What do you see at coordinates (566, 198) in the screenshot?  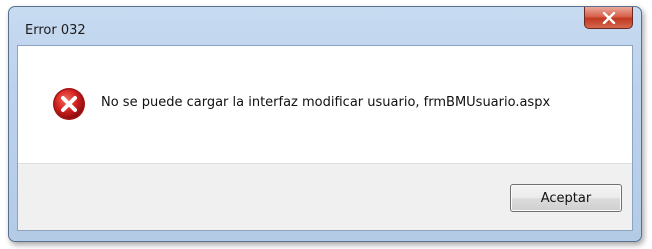 I see `accept-button: Aceptar` at bounding box center [566, 198].